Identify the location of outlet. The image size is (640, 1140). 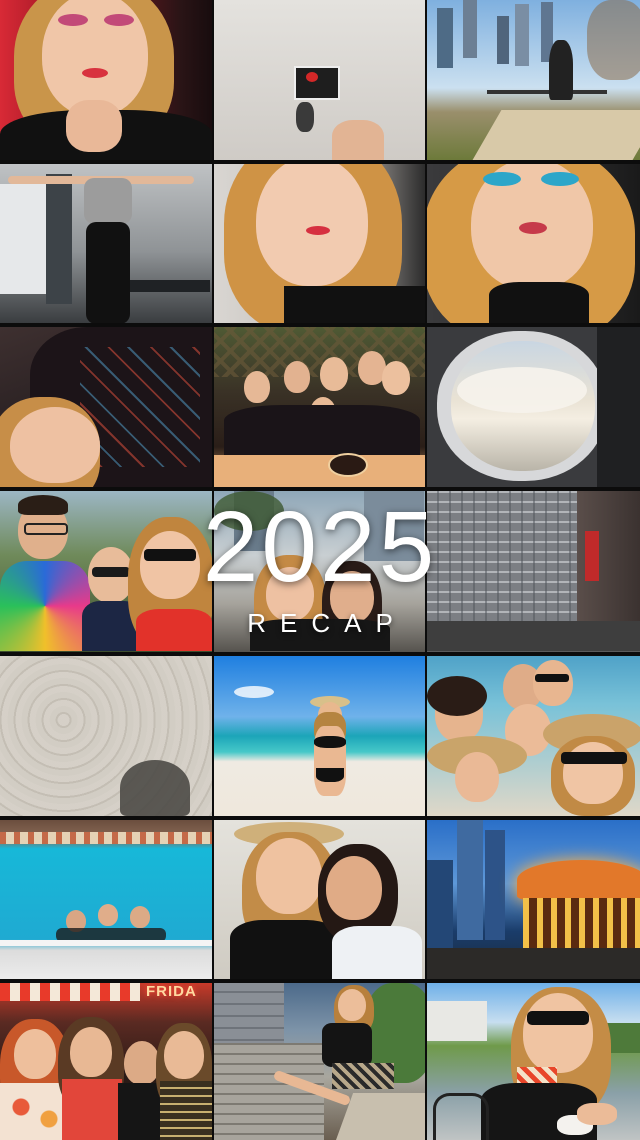
(317, 83).